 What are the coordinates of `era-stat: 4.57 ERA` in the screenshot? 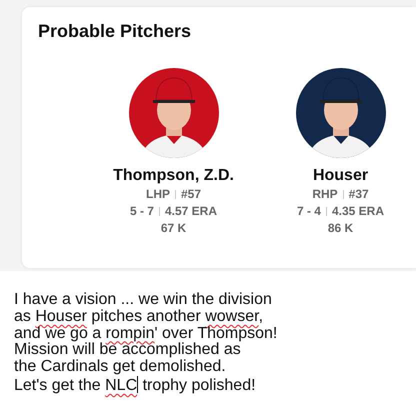 It's located at (191, 211).